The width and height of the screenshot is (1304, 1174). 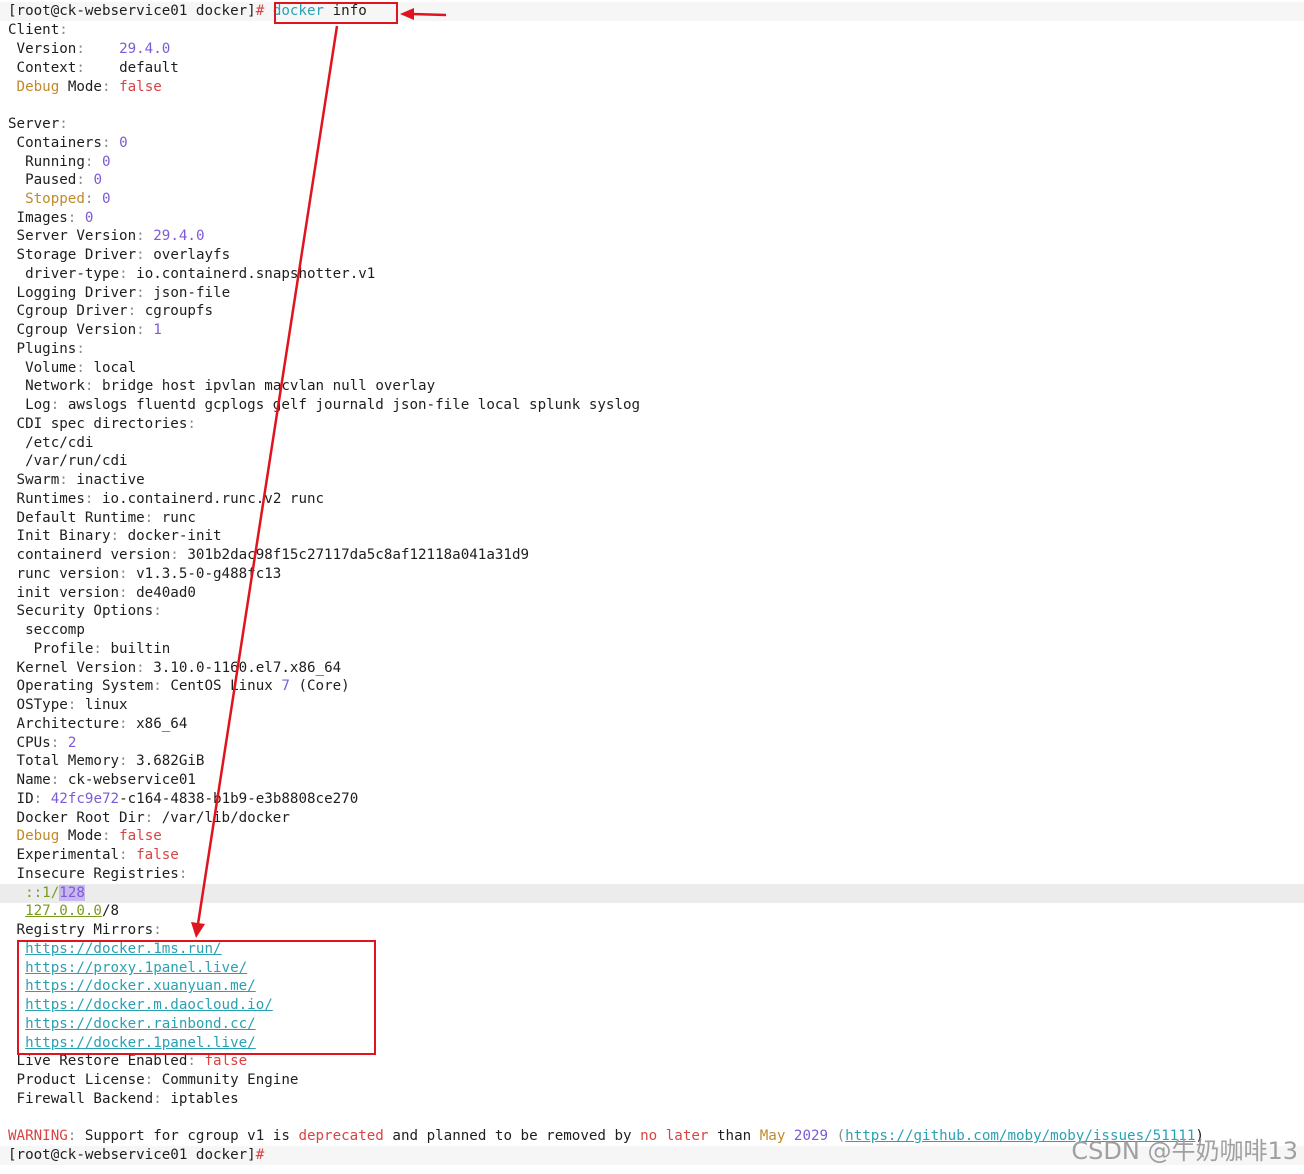 What do you see at coordinates (68, 162) in the screenshot?
I see `running-row: Running: 0` at bounding box center [68, 162].